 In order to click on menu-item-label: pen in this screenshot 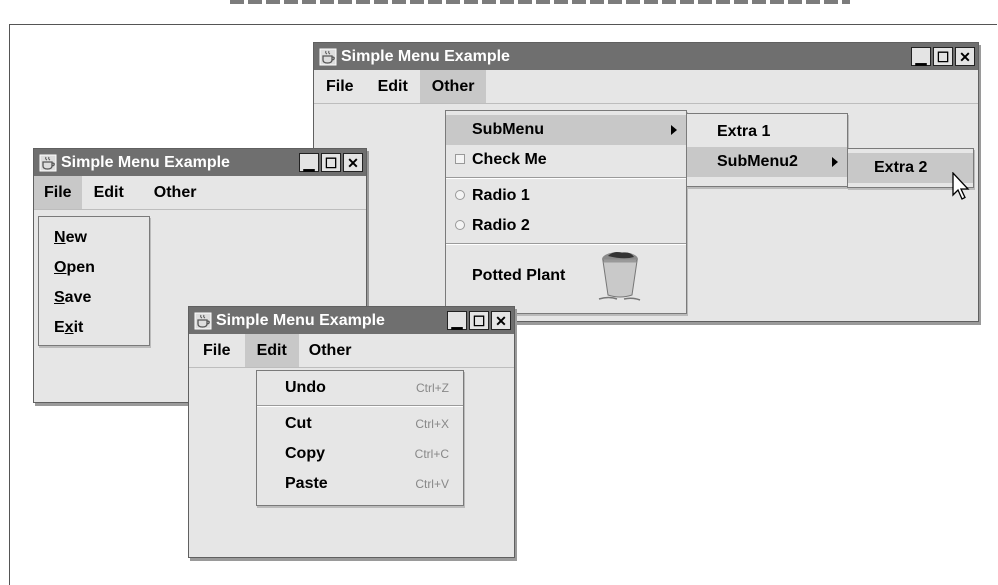, I will do `click(80, 267)`.